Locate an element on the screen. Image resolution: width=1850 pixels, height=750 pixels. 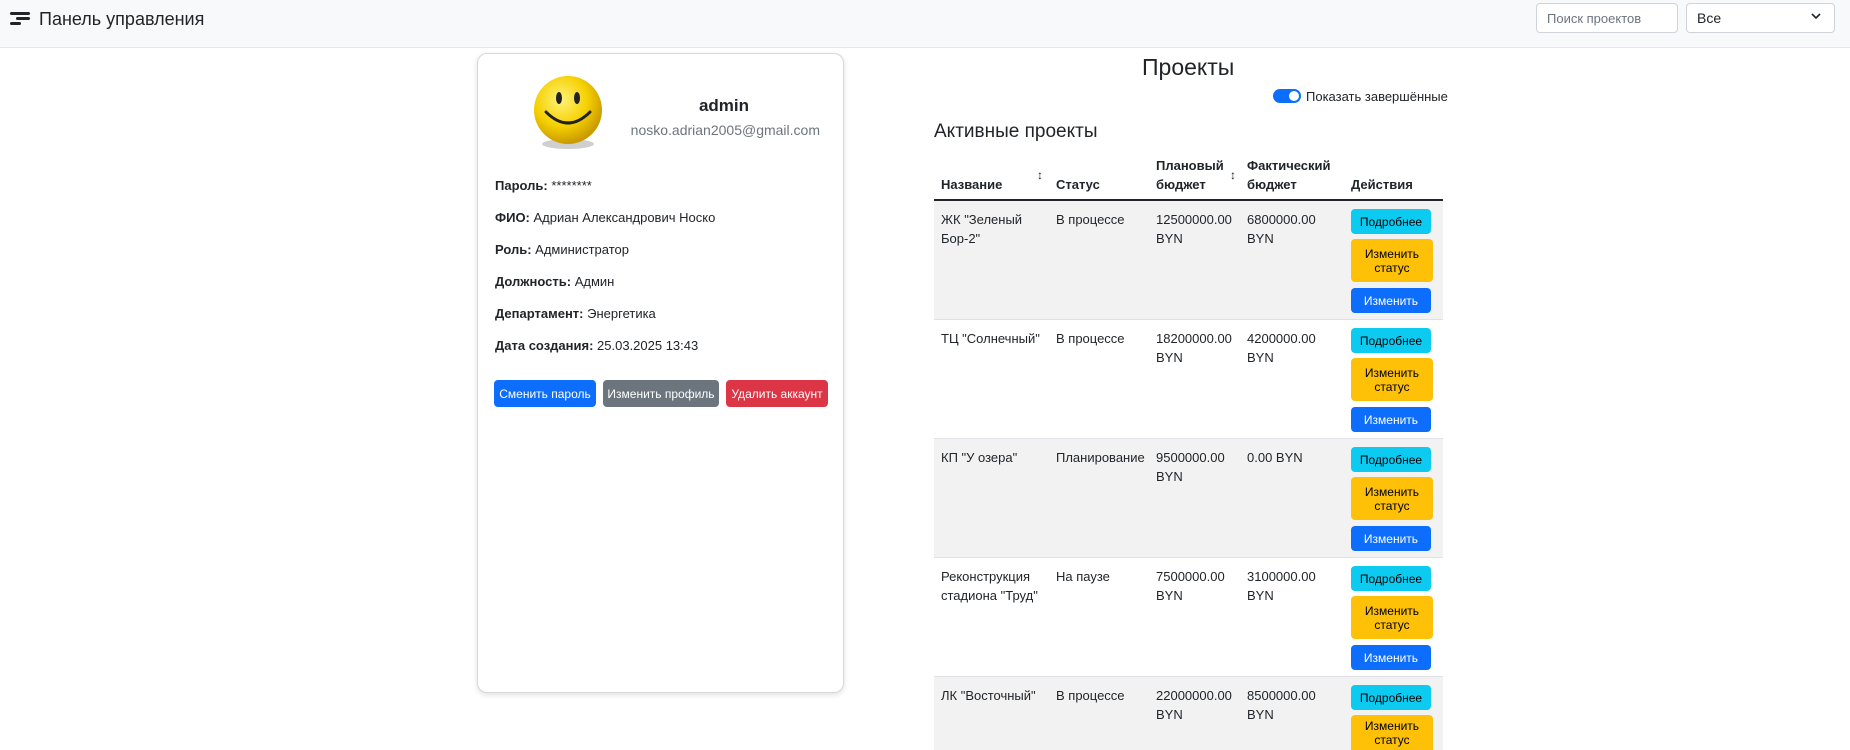
filter-value: Все is located at coordinates (1709, 18).